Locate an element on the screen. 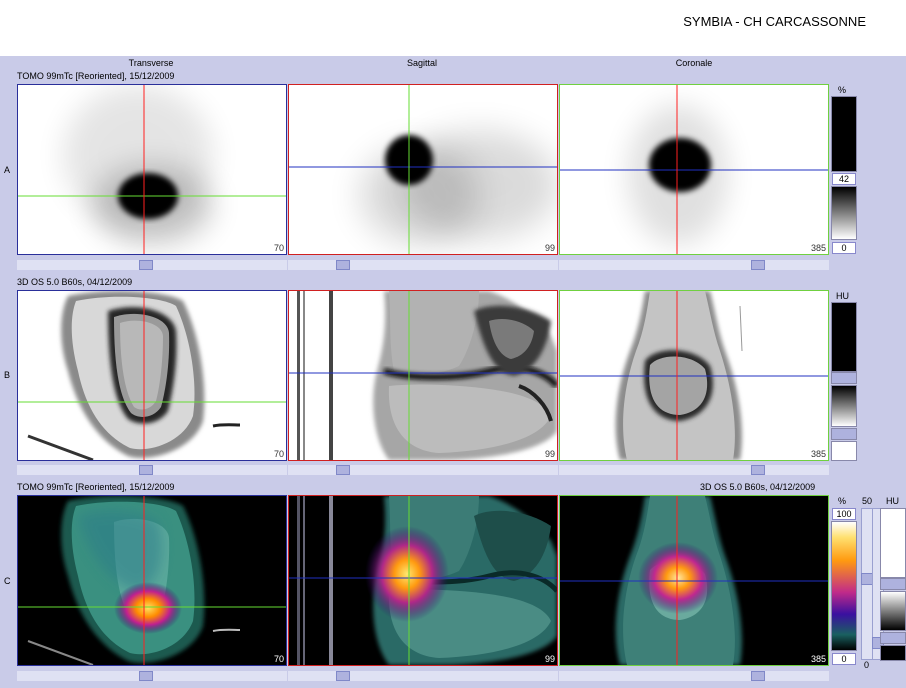 The image size is (906, 688). scale-b-white-bar is located at coordinates (844, 451).